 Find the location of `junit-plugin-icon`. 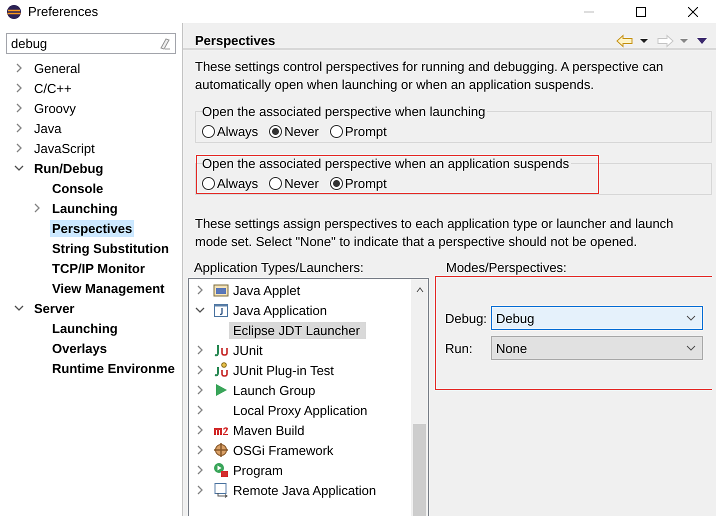

junit-plugin-icon is located at coordinates (221, 370).